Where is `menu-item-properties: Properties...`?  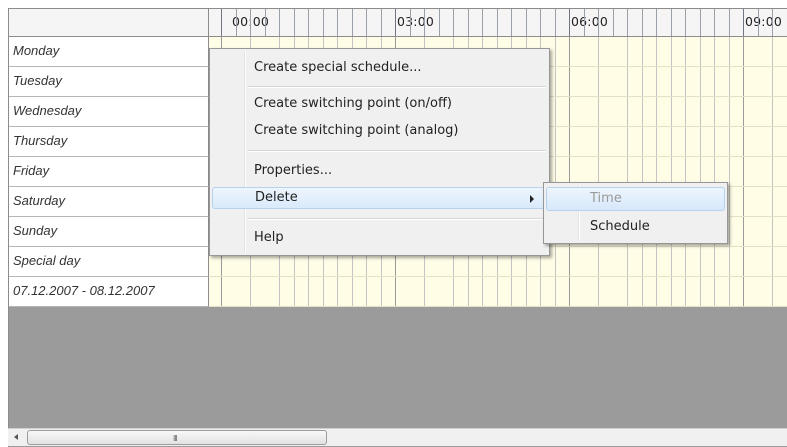
menu-item-properties: Properties... is located at coordinates (379, 171).